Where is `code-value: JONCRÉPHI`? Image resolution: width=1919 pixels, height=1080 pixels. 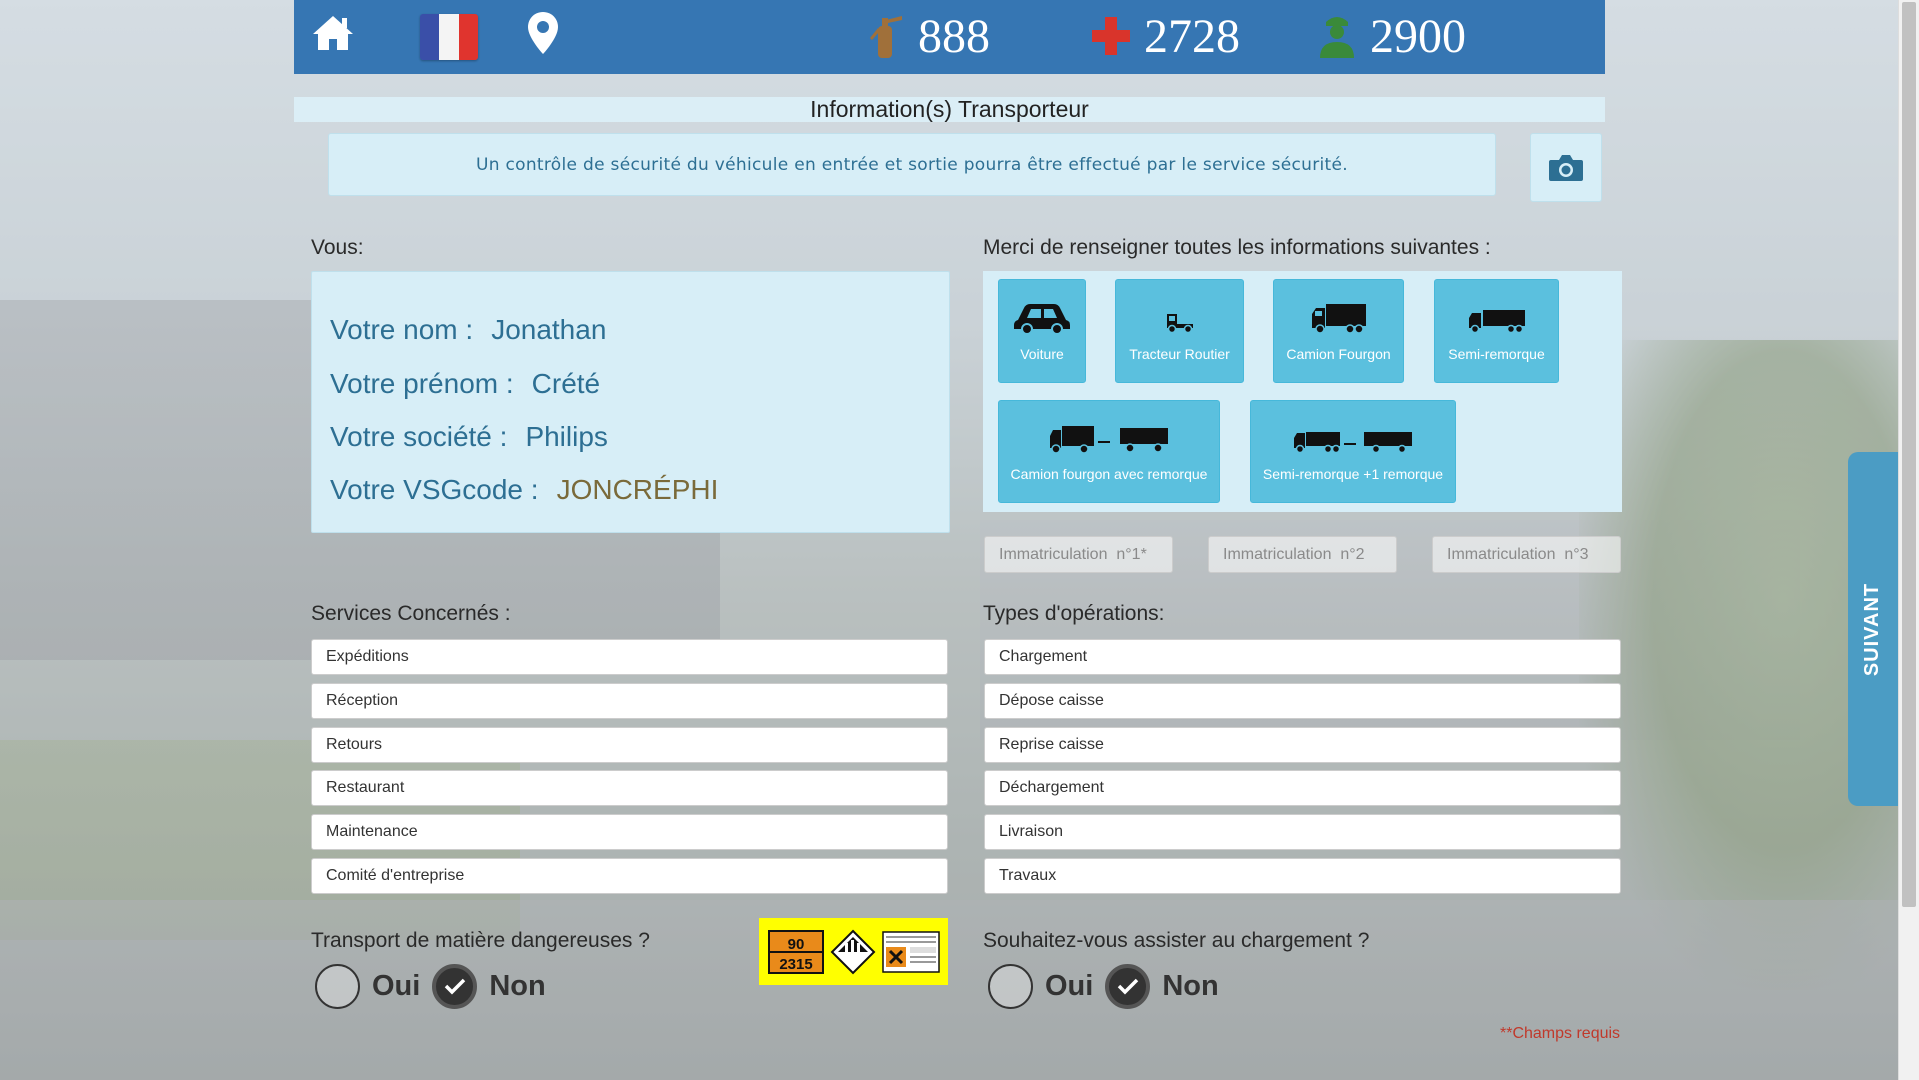
code-value: JONCRÉPHI is located at coordinates (637, 489).